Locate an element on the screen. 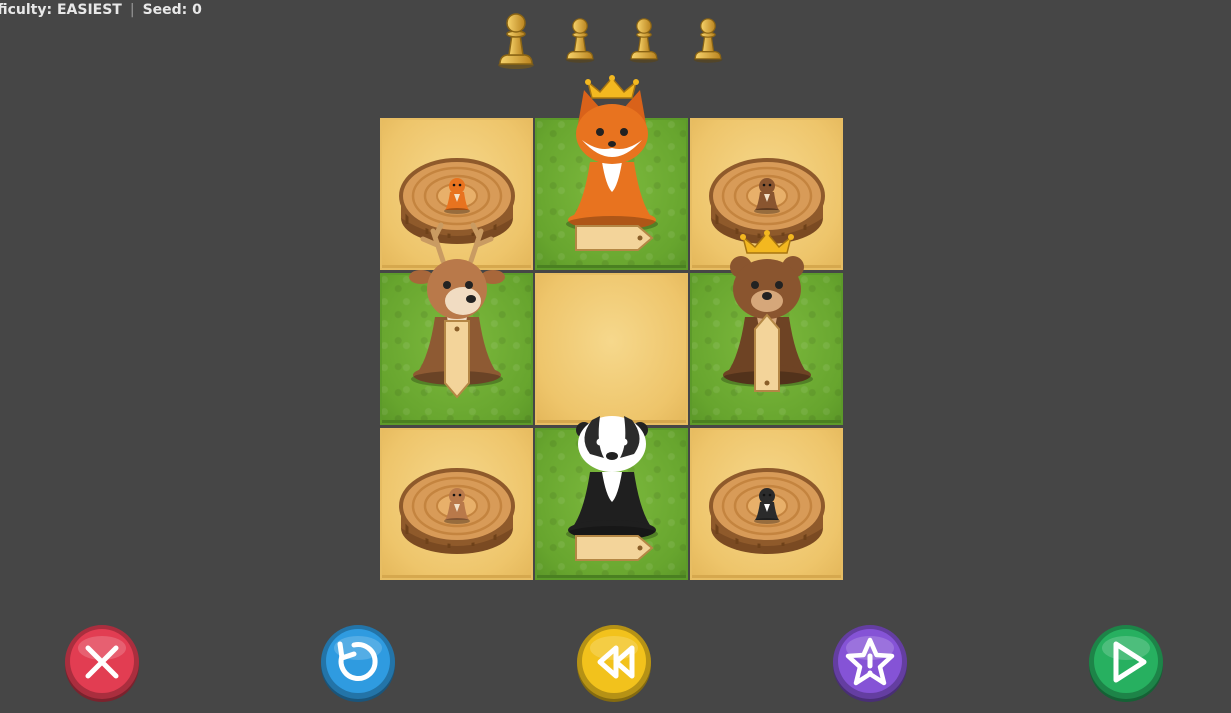 Image resolution: width=1231 pixels, height=713 pixels. direction-sign-down is located at coordinates (457, 359).